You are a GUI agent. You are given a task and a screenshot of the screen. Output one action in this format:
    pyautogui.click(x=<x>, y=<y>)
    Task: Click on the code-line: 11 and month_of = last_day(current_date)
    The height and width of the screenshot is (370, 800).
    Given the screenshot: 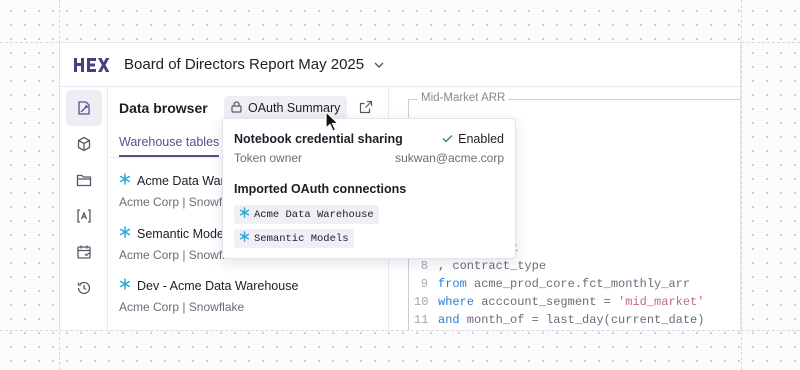 What is the action you would take?
    pyautogui.click(x=559, y=320)
    